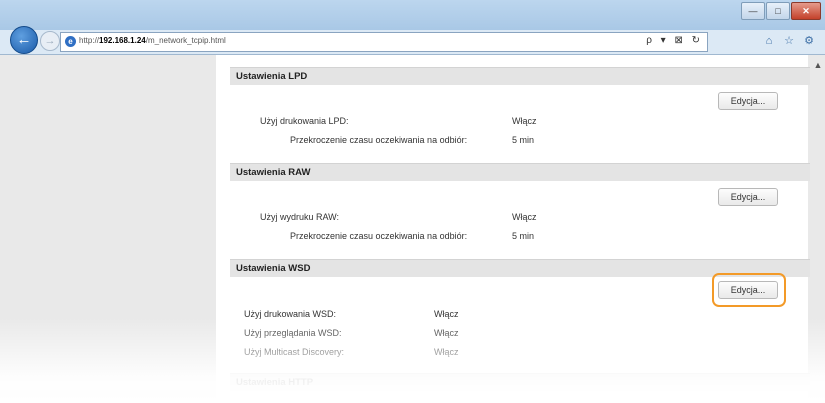 The width and height of the screenshot is (825, 403). Describe the element at coordinates (523, 236) in the screenshot. I see `raw-timeout-value: 5 min` at that location.